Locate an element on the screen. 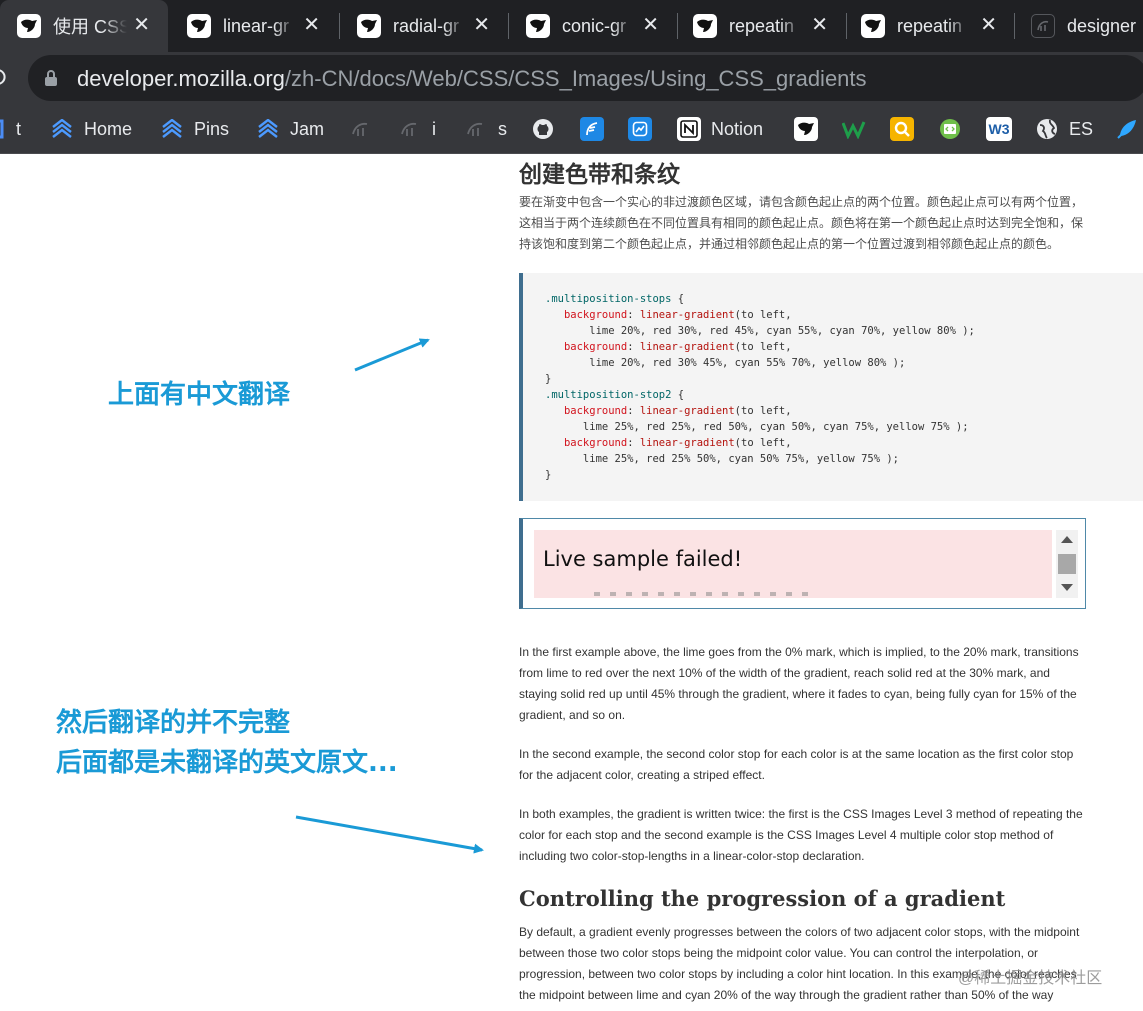 The width and height of the screenshot is (1143, 1011). clipped-text-remnant is located at coordinates (704, 594).